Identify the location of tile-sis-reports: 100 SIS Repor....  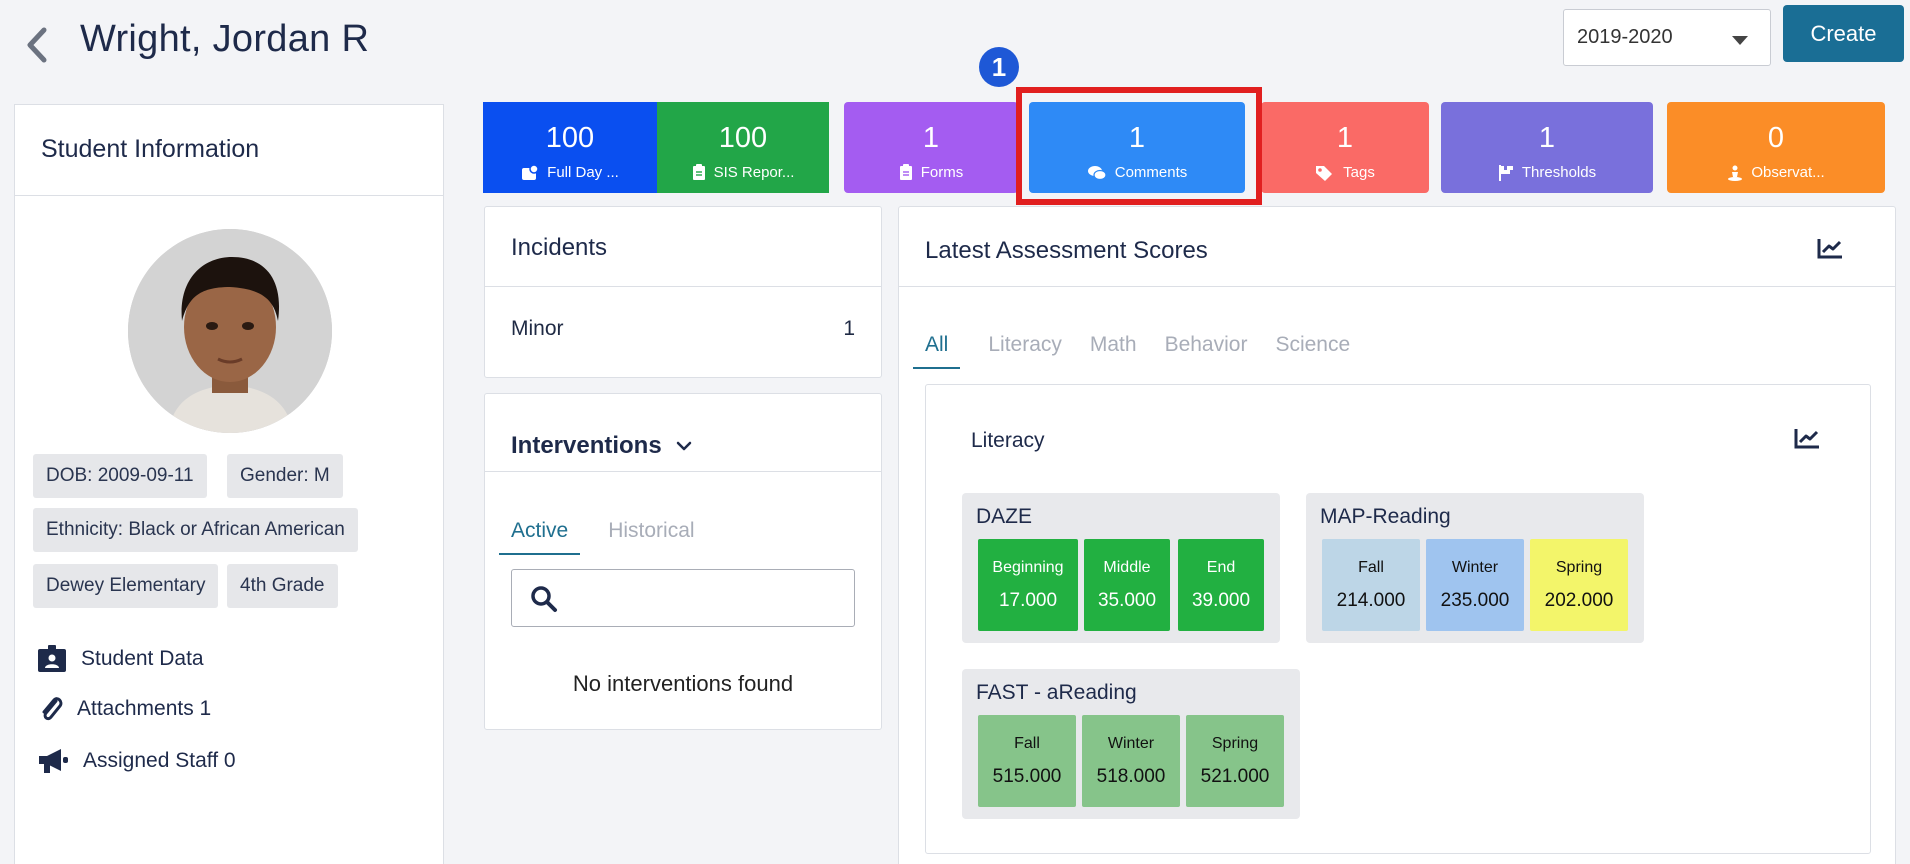
(743, 147).